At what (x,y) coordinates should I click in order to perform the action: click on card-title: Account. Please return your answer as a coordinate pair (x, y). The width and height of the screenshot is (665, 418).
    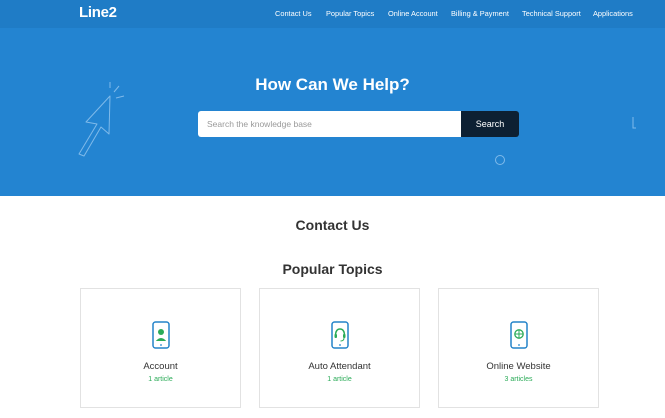
    Looking at the image, I should click on (160, 366).